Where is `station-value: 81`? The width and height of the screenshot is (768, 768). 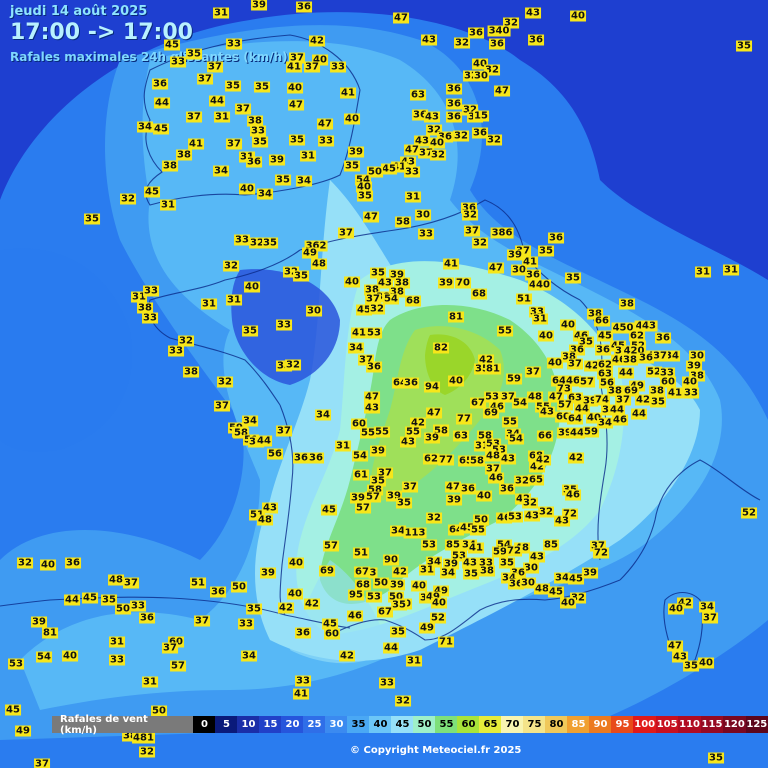 station-value: 81 is located at coordinates (50, 633).